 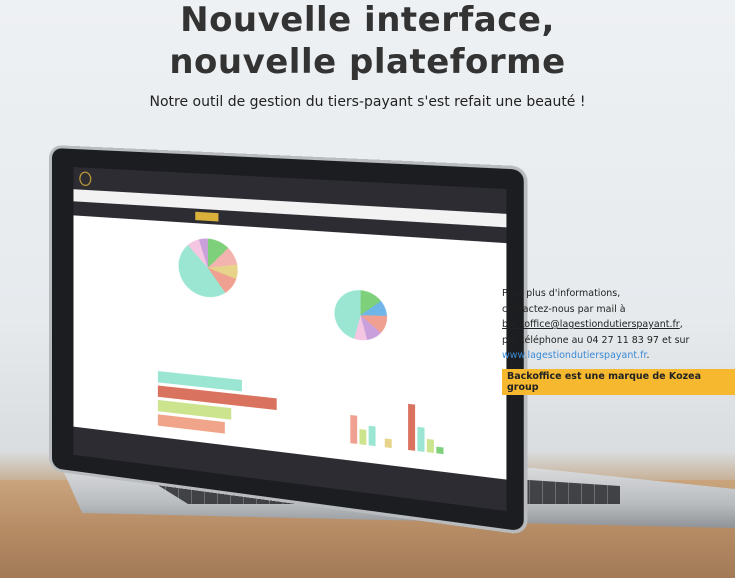 I want to click on website-suffix: ., so click(x=648, y=355).